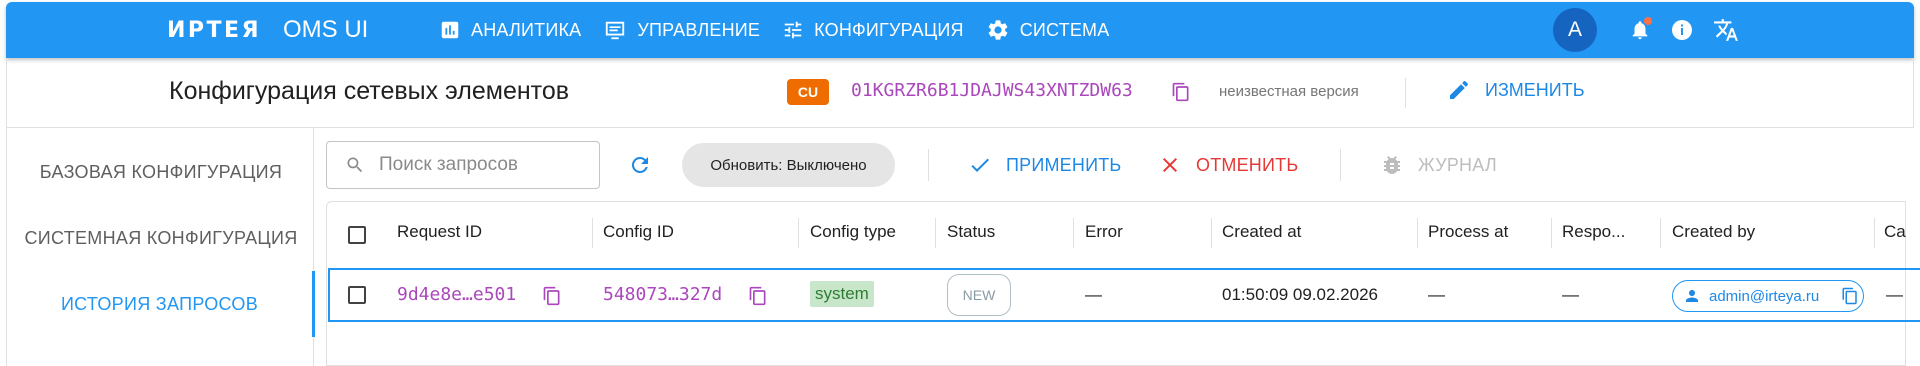  I want to click on request-id: 9d4e8e…e501, so click(457, 294).